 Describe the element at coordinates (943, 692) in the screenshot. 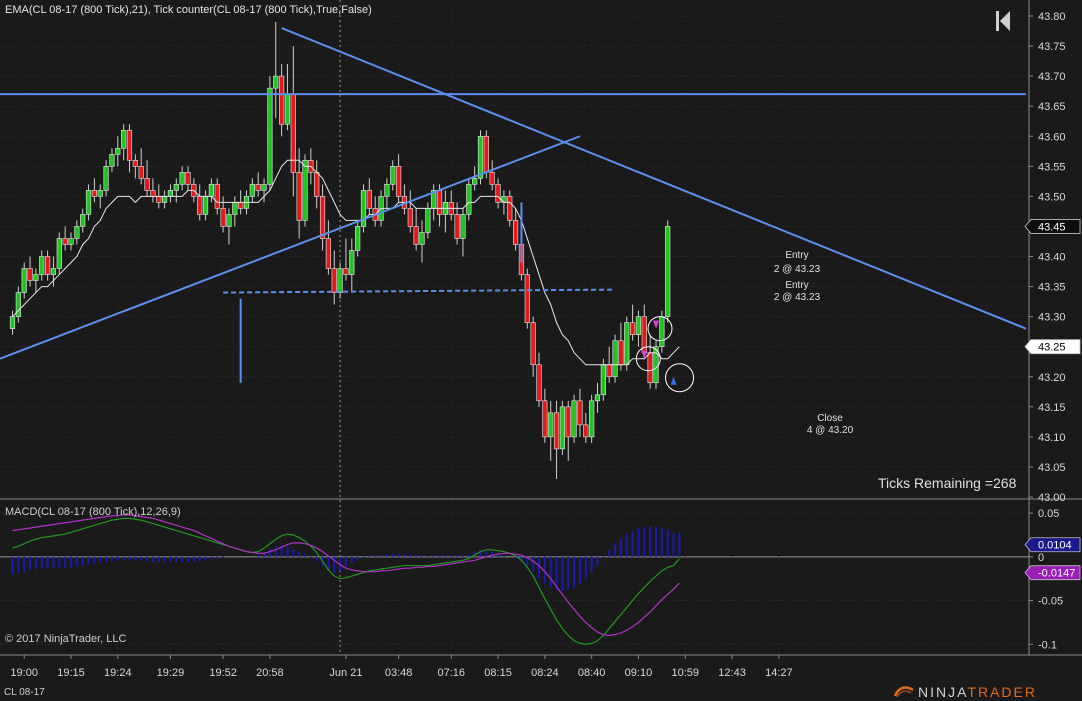

I see `brand-ninja: NINJA` at that location.